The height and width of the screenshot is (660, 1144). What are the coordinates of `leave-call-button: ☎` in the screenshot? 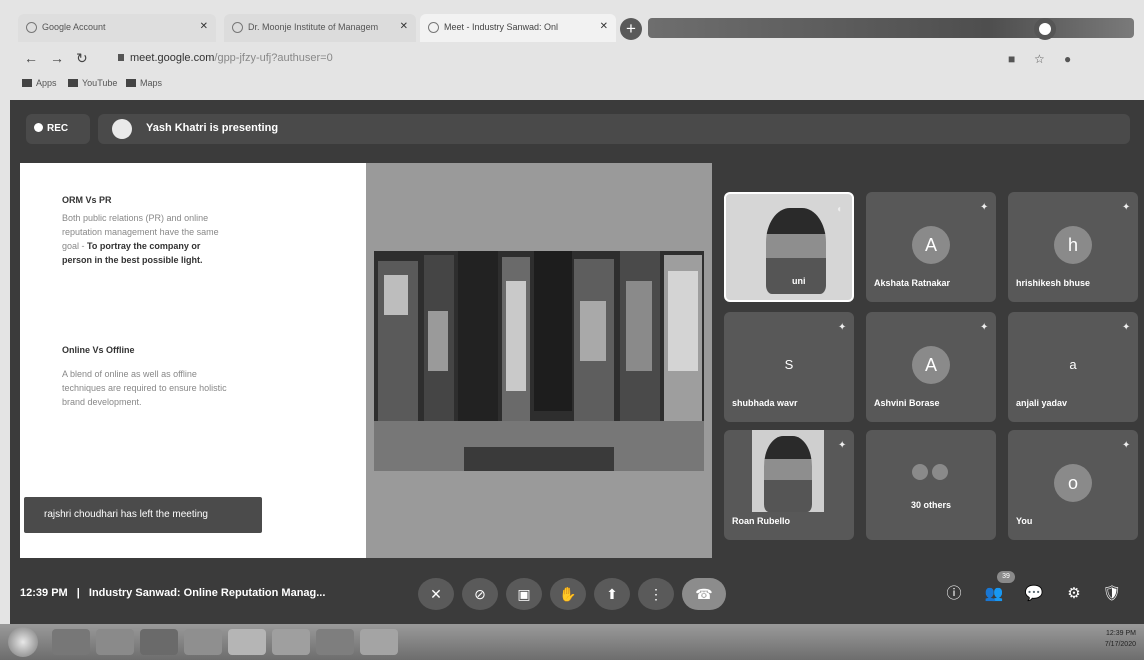 It's located at (704, 594).